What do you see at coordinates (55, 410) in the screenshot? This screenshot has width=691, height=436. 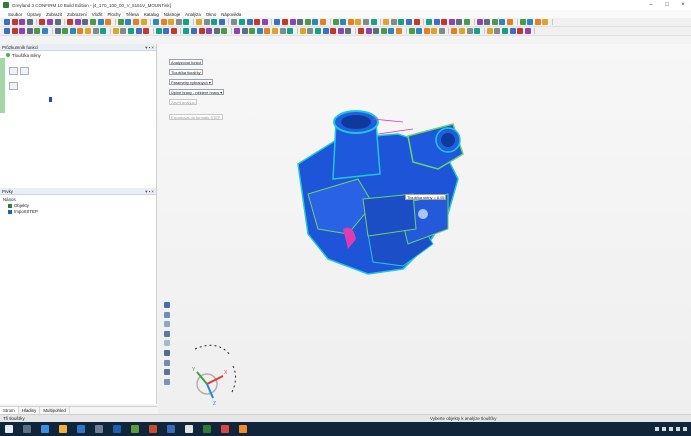 I see `tab-multiview: Multipohled` at bounding box center [55, 410].